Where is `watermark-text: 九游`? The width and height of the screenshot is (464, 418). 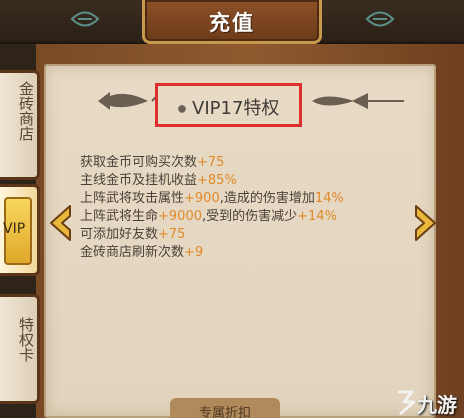 watermark-text: 九游 is located at coordinates (437, 405).